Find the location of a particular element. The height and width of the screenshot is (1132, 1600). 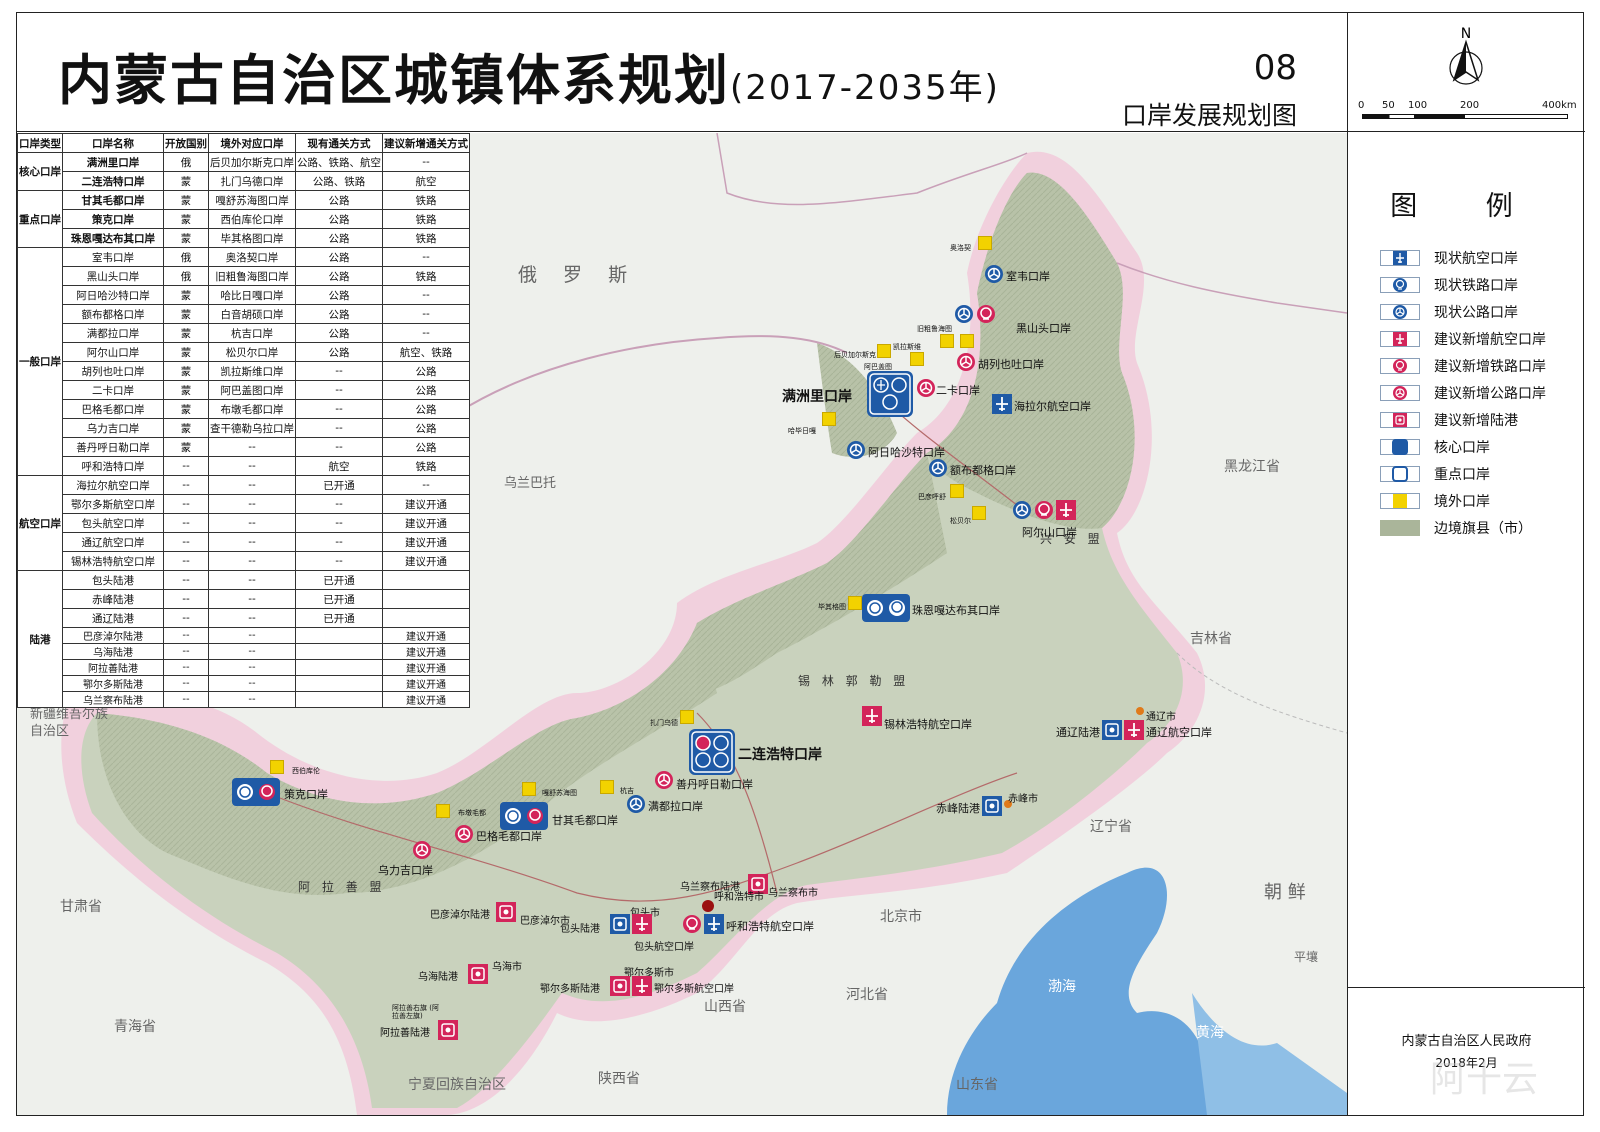

airport-icon is located at coordinates (1400, 257).